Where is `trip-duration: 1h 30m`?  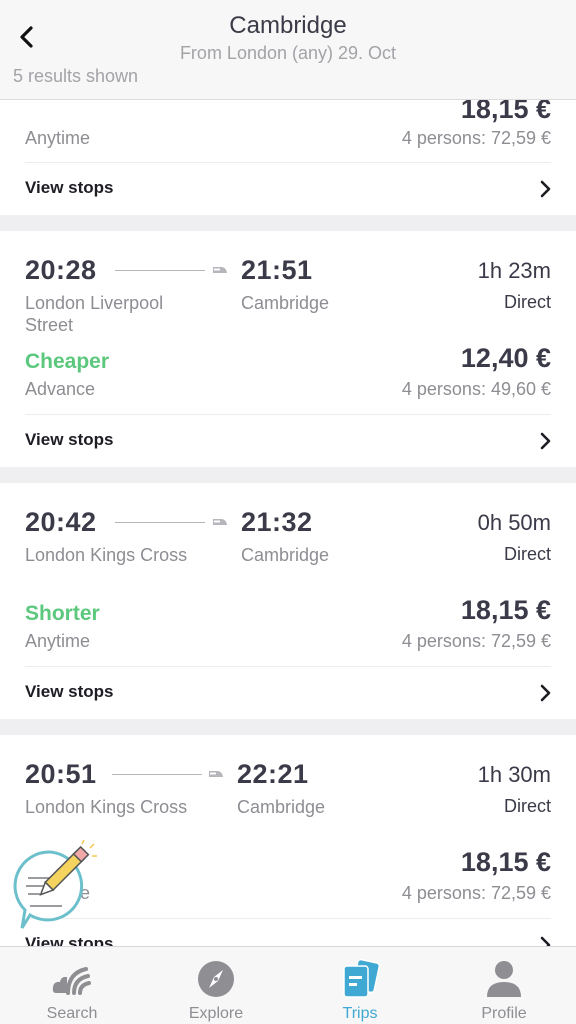 trip-duration: 1h 30m is located at coordinates (514, 774).